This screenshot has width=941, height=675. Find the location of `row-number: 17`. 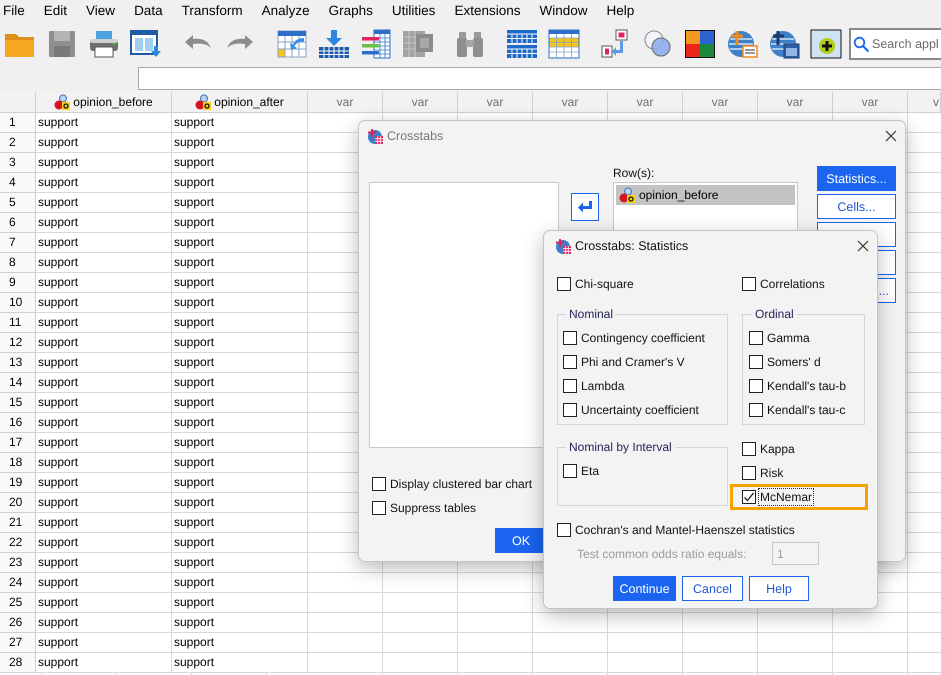

row-number: 17 is located at coordinates (18, 443).